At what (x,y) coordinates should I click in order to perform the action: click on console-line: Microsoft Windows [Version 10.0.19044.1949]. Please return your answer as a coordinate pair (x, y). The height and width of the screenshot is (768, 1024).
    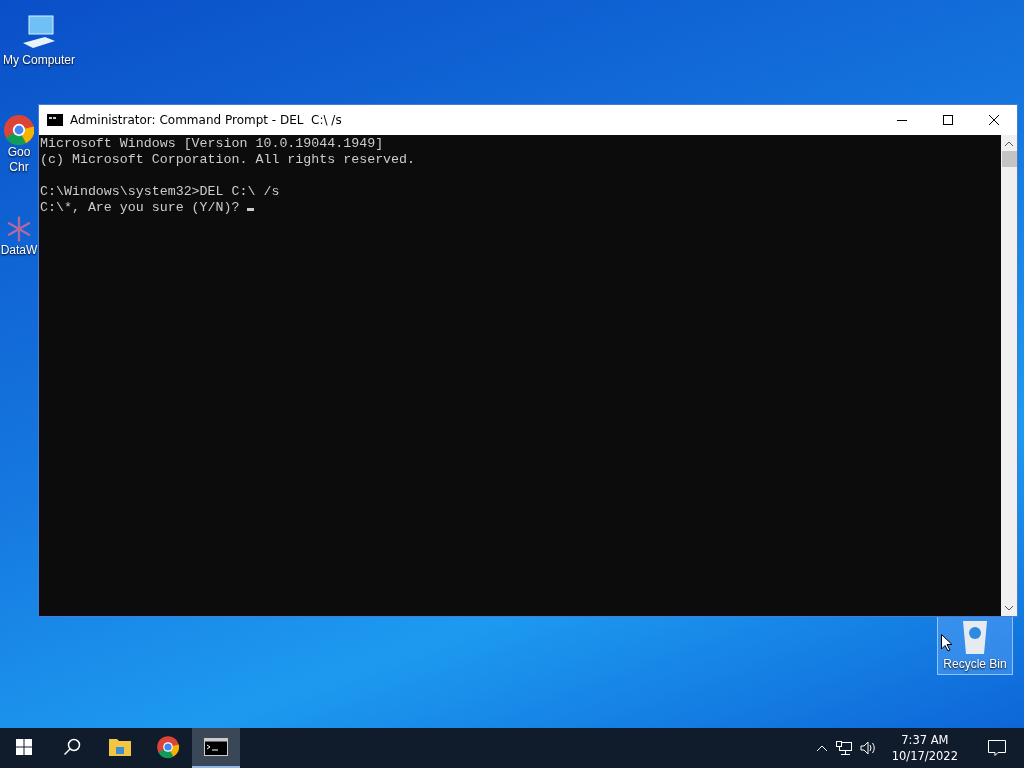
    Looking at the image, I should click on (212, 144).